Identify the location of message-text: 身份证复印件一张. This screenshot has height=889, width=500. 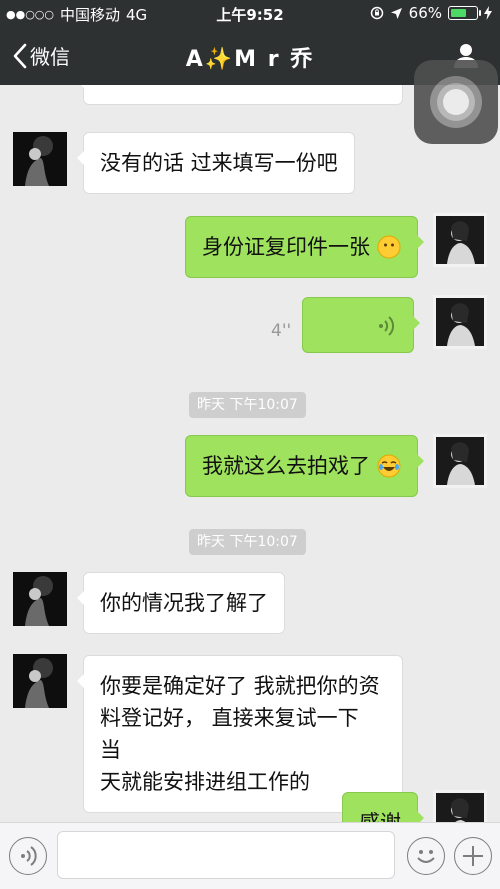
(286, 247).